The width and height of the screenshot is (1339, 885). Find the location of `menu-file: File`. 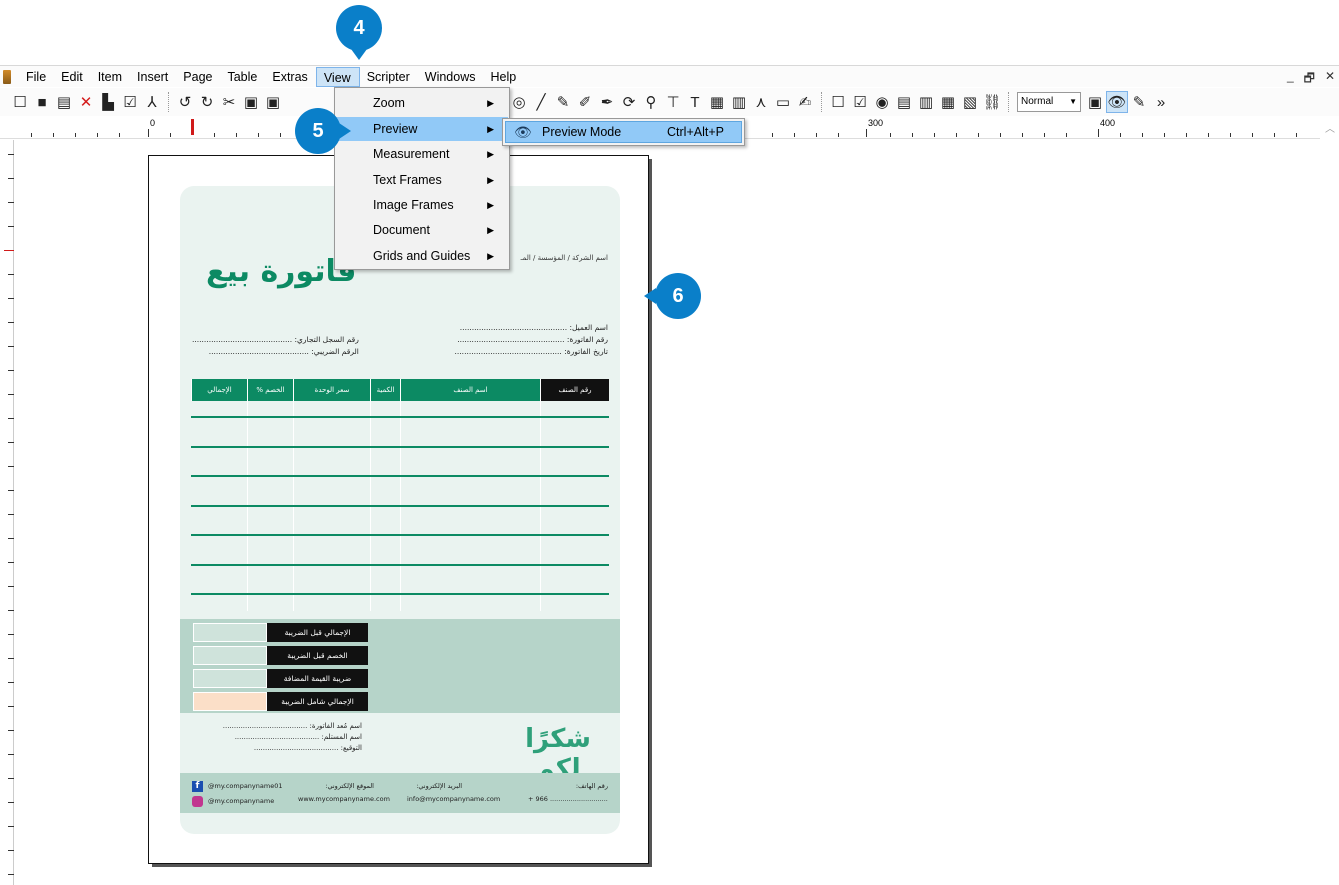

menu-file: File is located at coordinates (36, 77).